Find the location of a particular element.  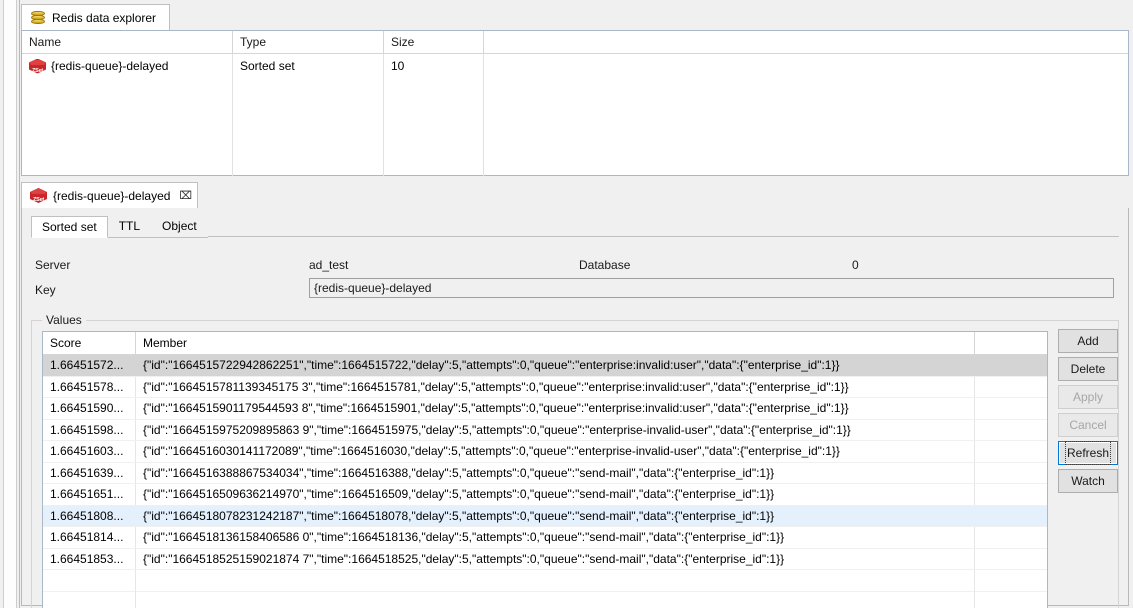

column-header-name: Name is located at coordinates (127, 42).